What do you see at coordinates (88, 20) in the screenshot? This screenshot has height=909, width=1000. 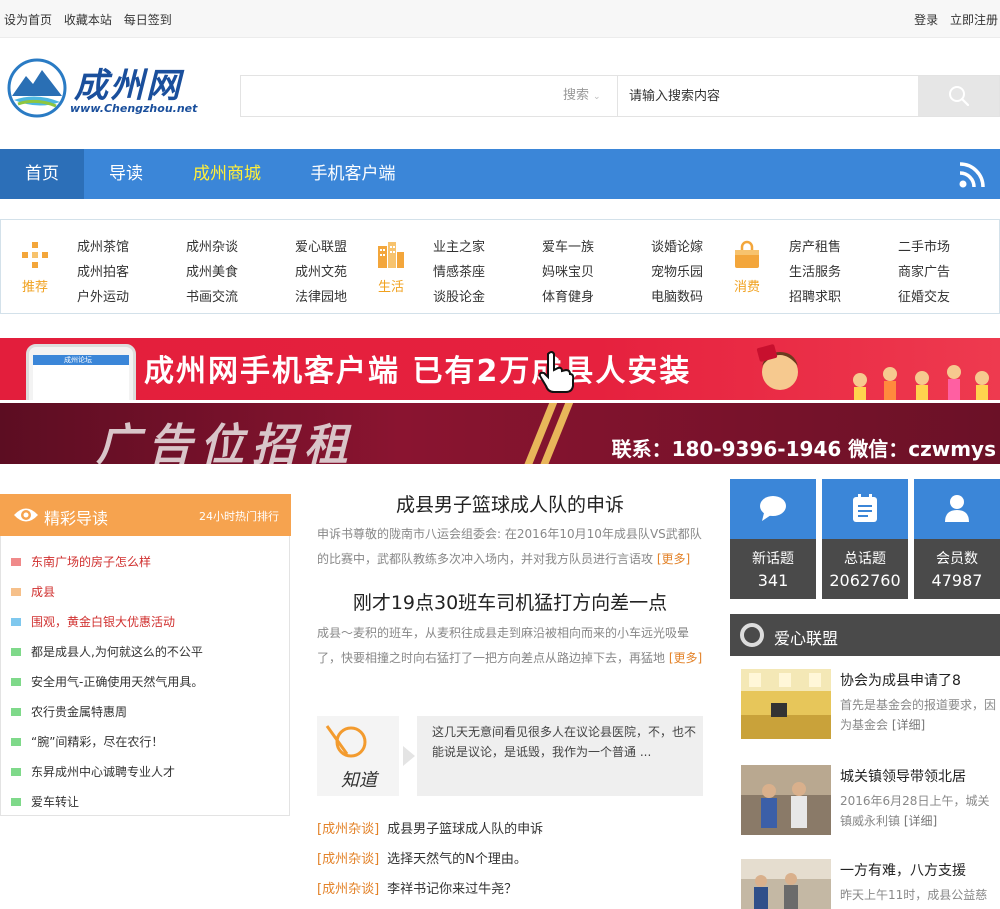 I see `bookmark-site-link: 收藏本站` at bounding box center [88, 20].